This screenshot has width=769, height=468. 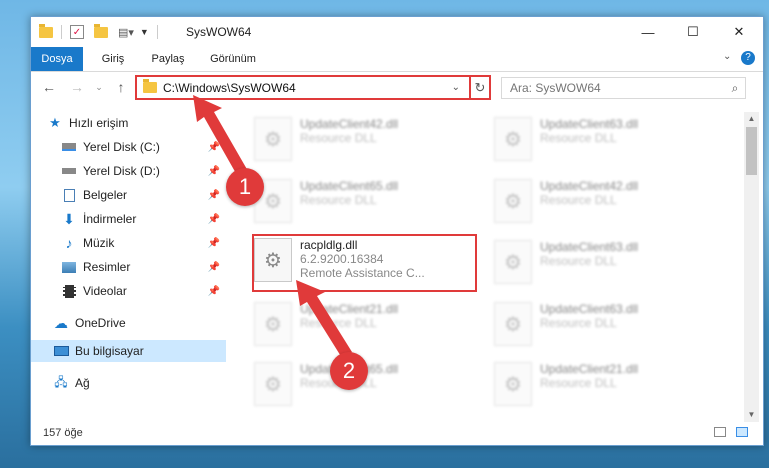 What do you see at coordinates (349, 371) in the screenshot?
I see `step-badge-2: 2` at bounding box center [349, 371].